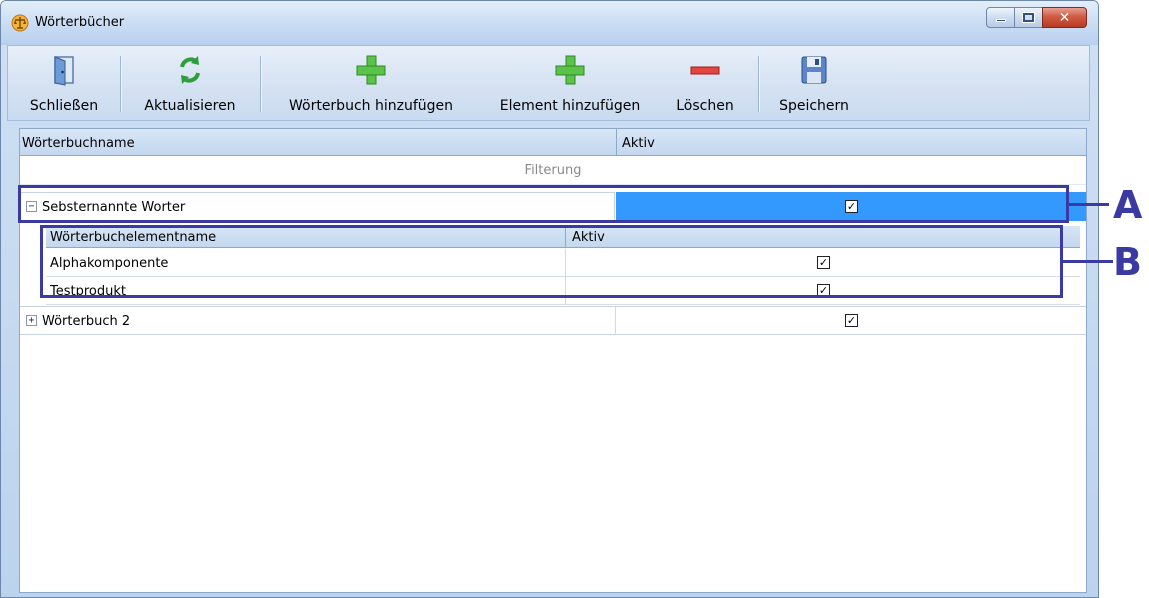 This screenshot has width=1149, height=598. I want to click on add-dictionary-button-label: Wörterbuch hinzufügen, so click(370, 106).